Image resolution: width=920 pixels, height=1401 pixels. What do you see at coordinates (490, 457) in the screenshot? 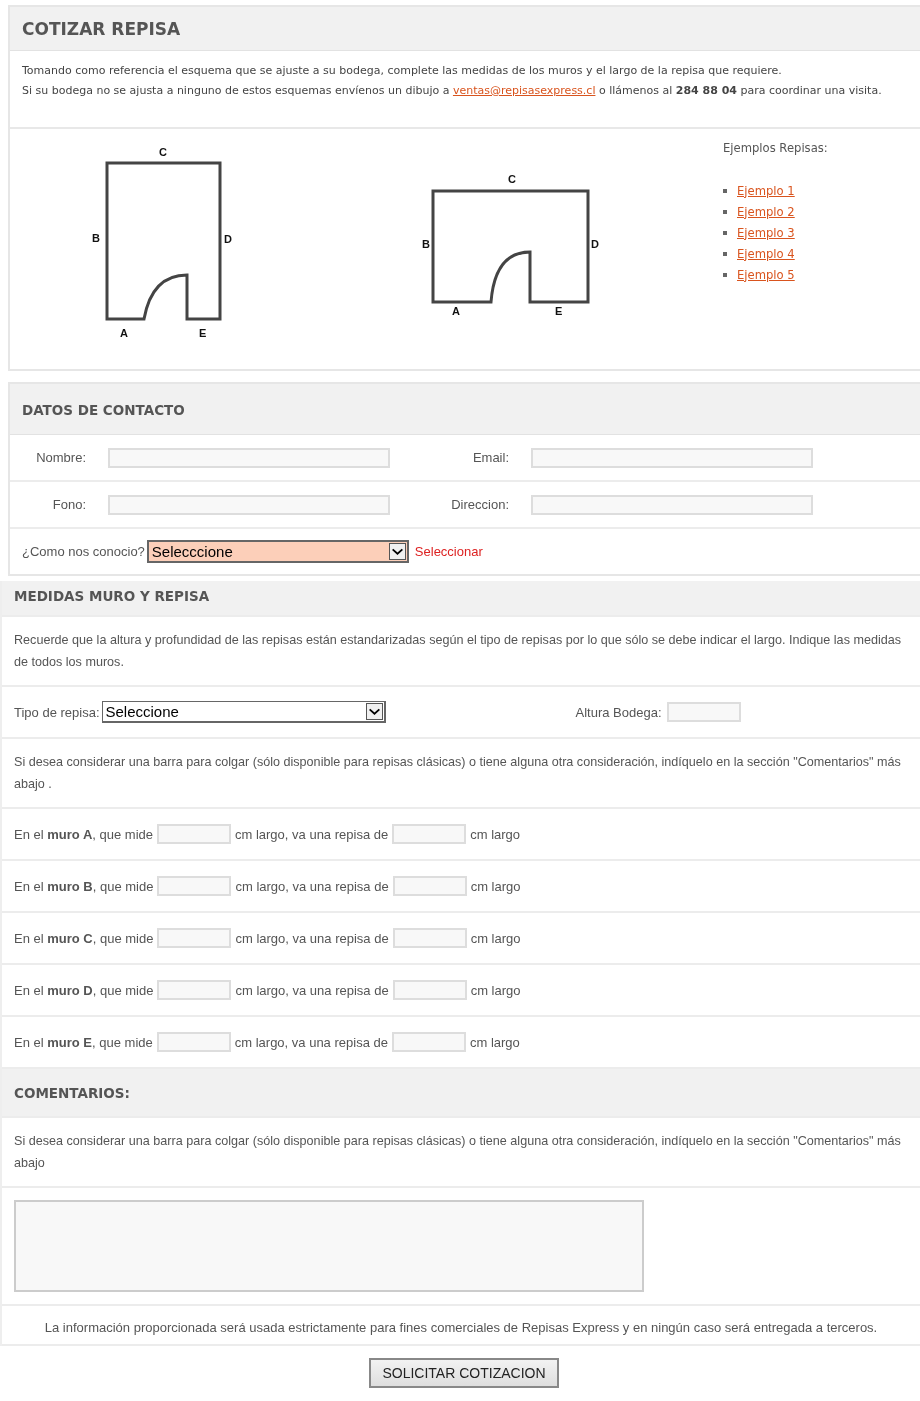
I see `field-label: Email:` at bounding box center [490, 457].